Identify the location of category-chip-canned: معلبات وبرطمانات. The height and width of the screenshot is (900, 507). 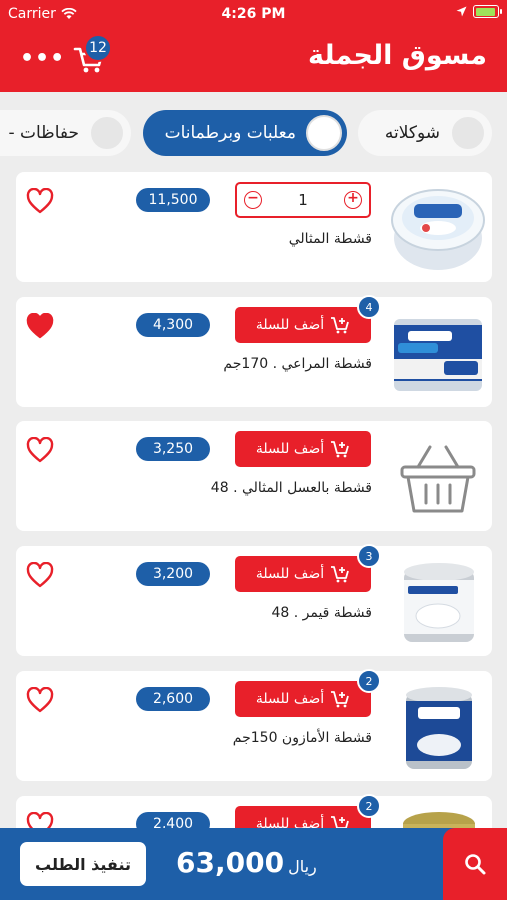
(245, 133).